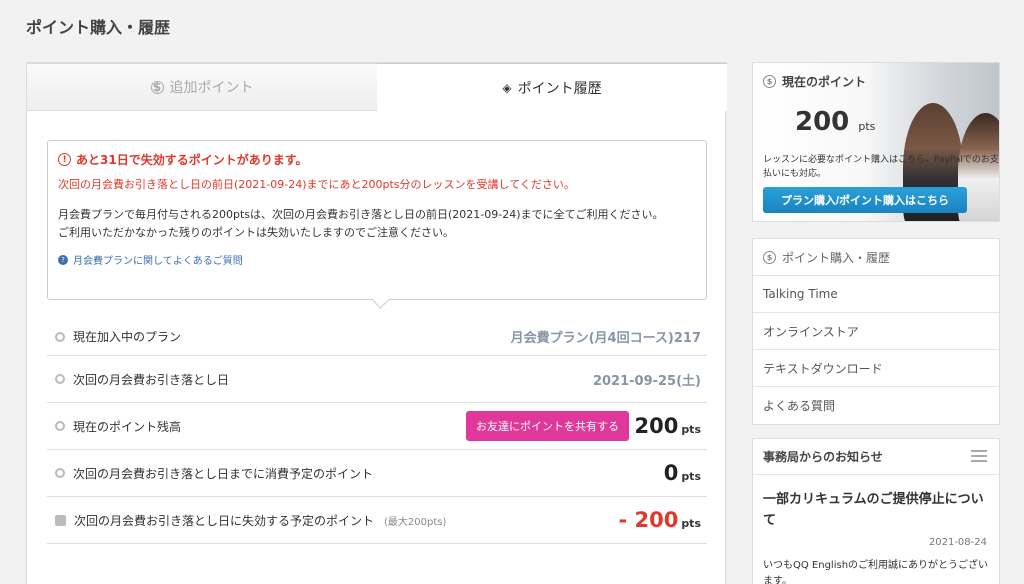 The height and width of the screenshot is (584, 1024). Describe the element at coordinates (836, 257) in the screenshot. I see `menu-item-label: ポイント購入・履歴` at that location.